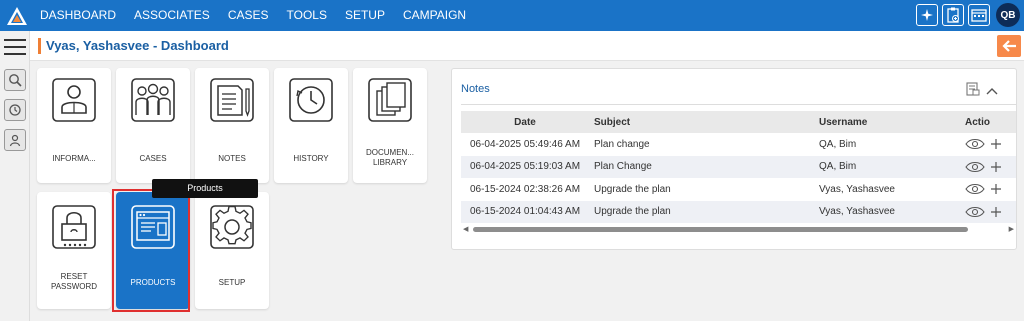 The image size is (1024, 321). What do you see at coordinates (153, 100) in the screenshot?
I see `group-people-icon` at bounding box center [153, 100].